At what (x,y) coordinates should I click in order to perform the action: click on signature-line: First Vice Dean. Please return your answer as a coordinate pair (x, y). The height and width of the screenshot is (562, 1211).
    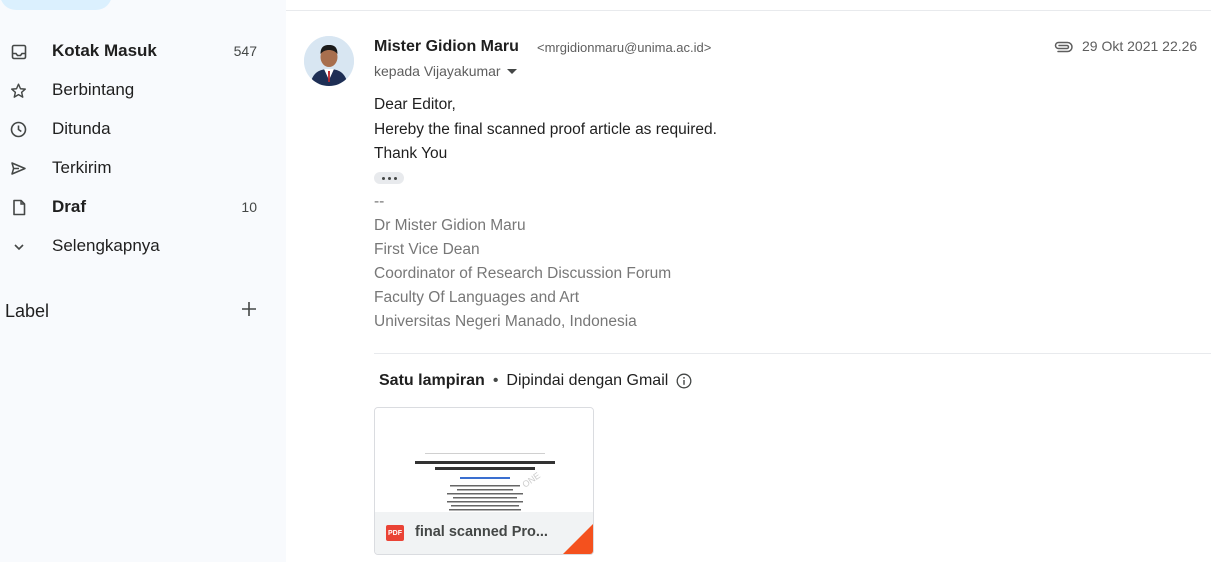
    Looking at the image, I should click on (427, 249).